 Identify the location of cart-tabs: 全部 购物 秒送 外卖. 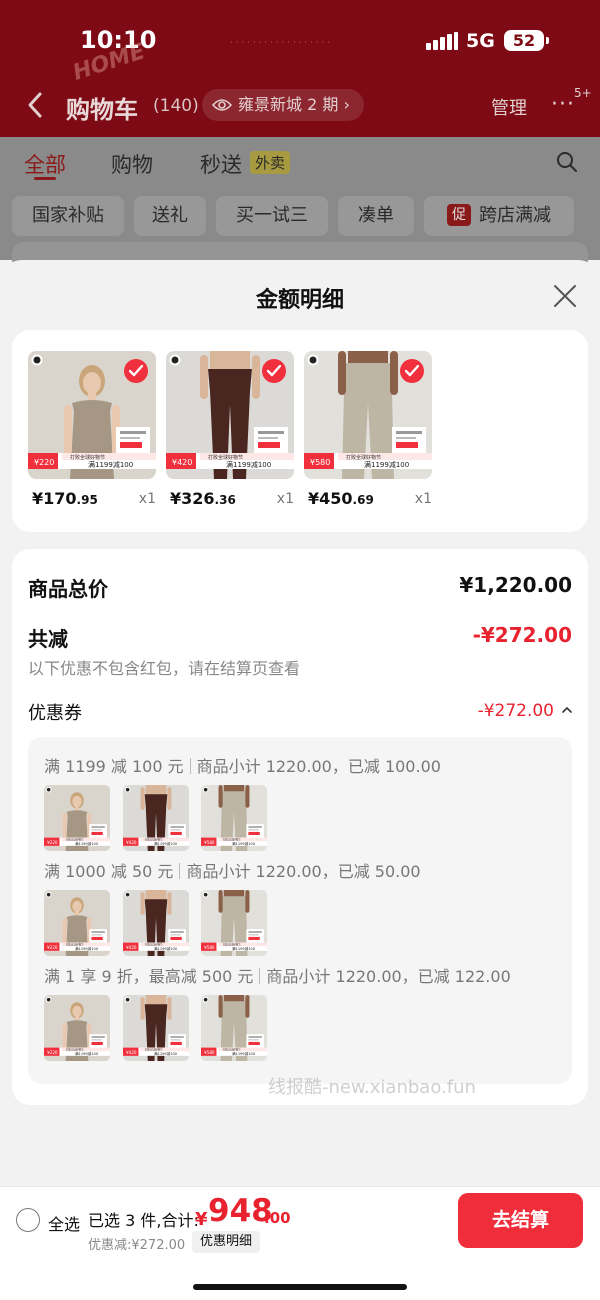
(300, 162).